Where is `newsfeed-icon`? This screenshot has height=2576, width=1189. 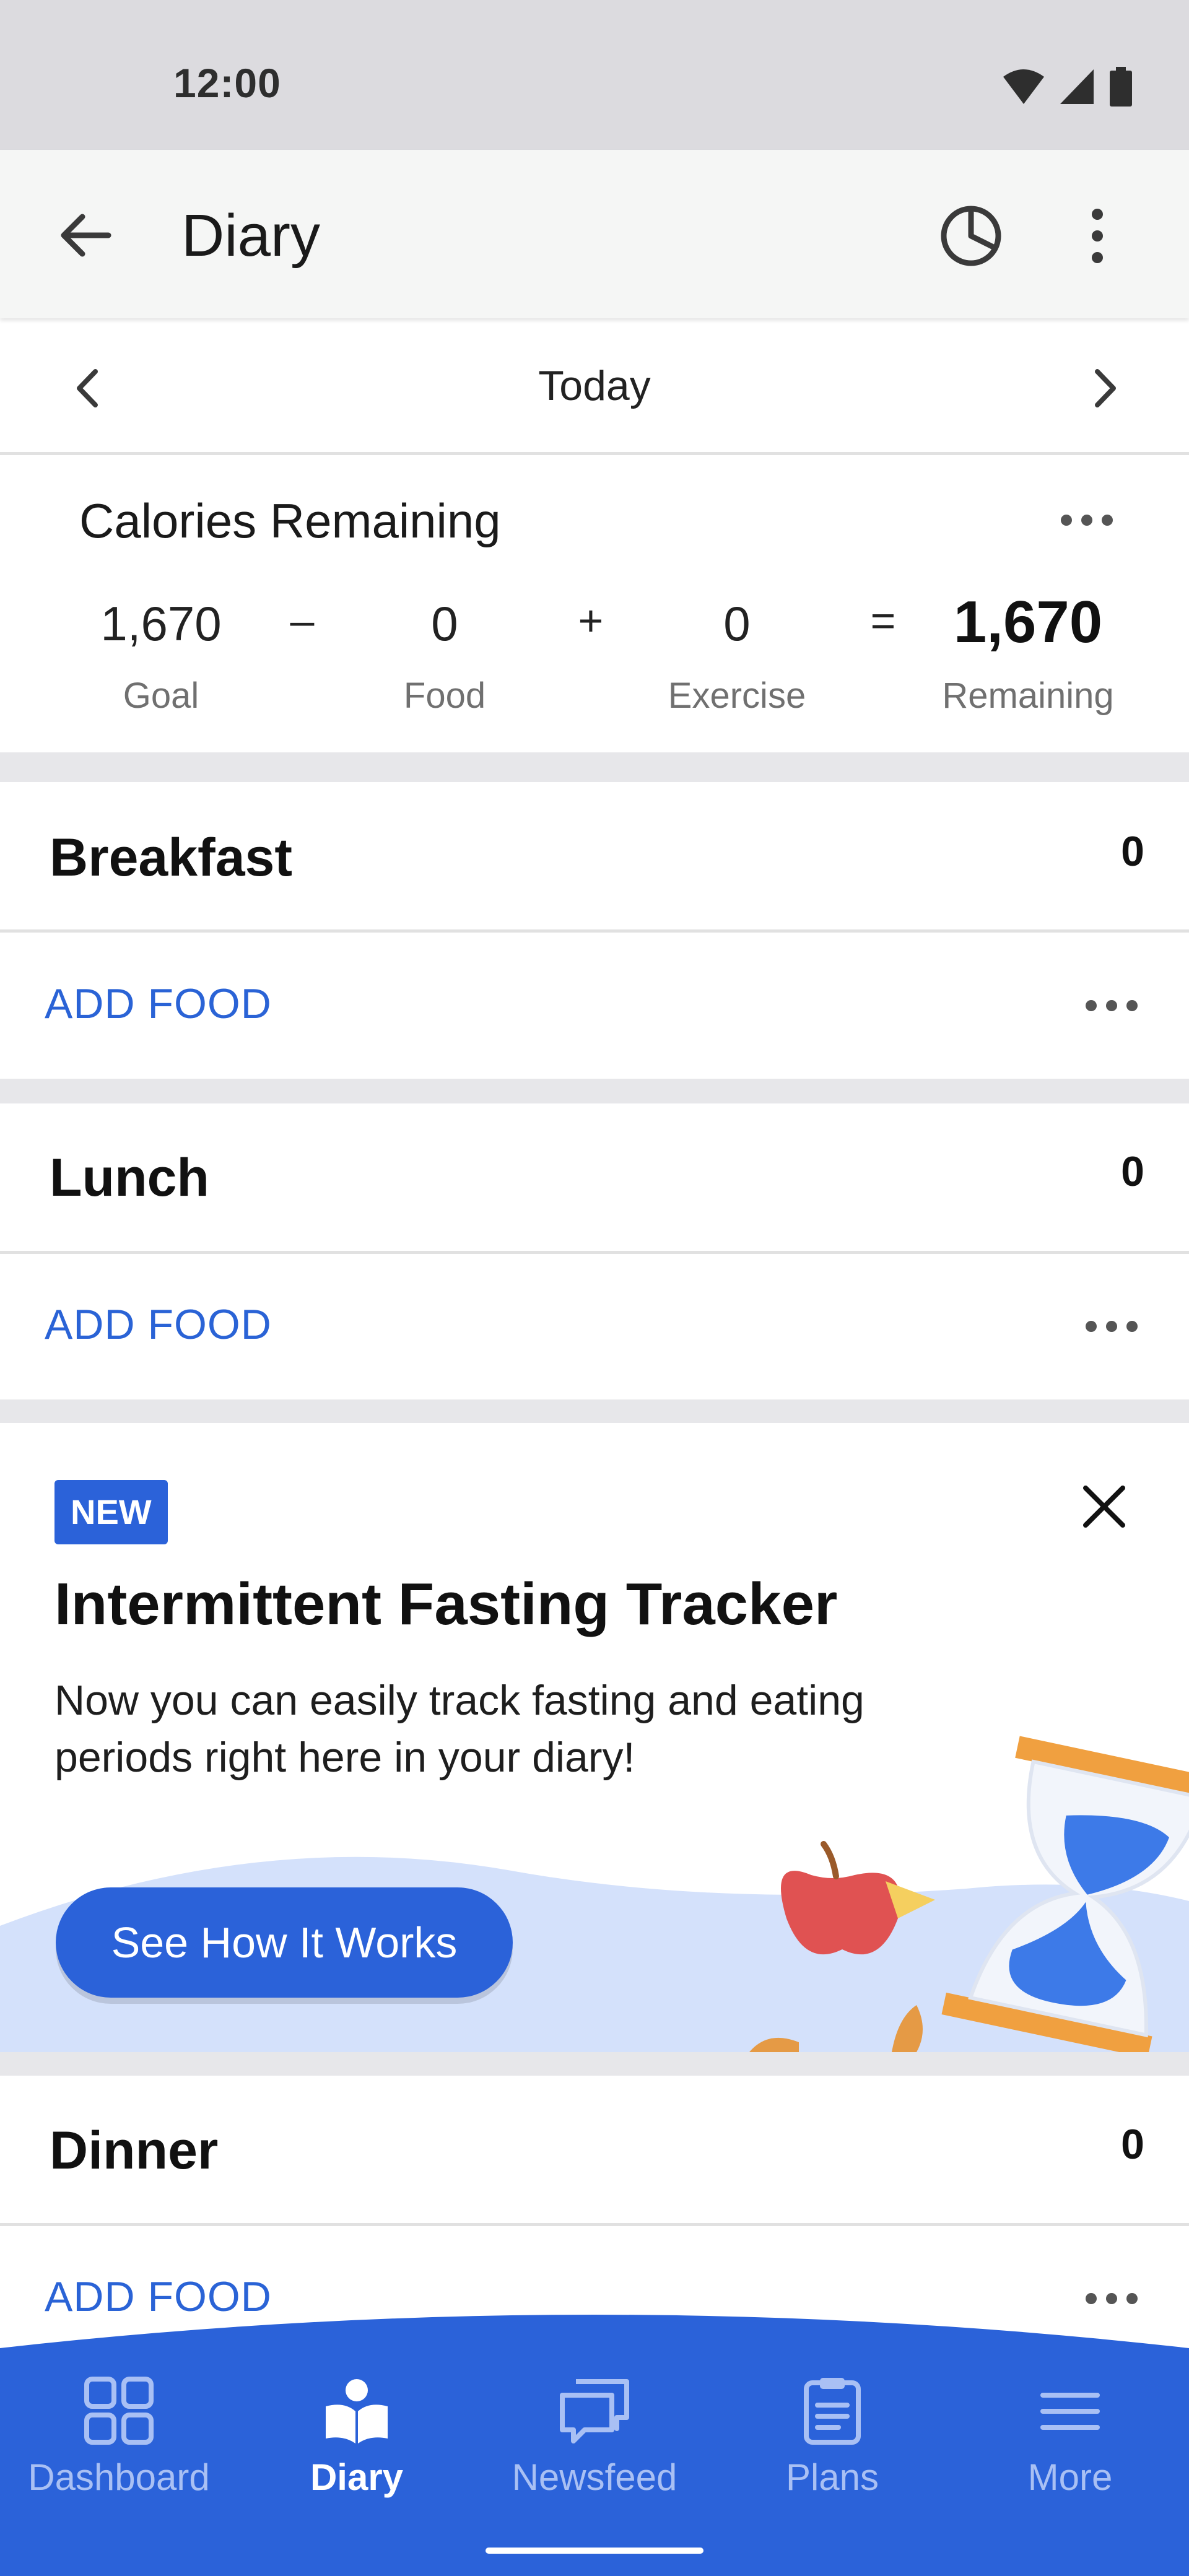 newsfeed-icon is located at coordinates (594, 2411).